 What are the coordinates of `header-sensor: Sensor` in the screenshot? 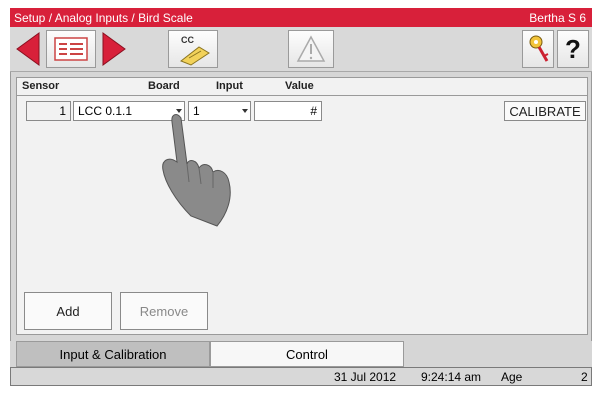 It's located at (41, 86).